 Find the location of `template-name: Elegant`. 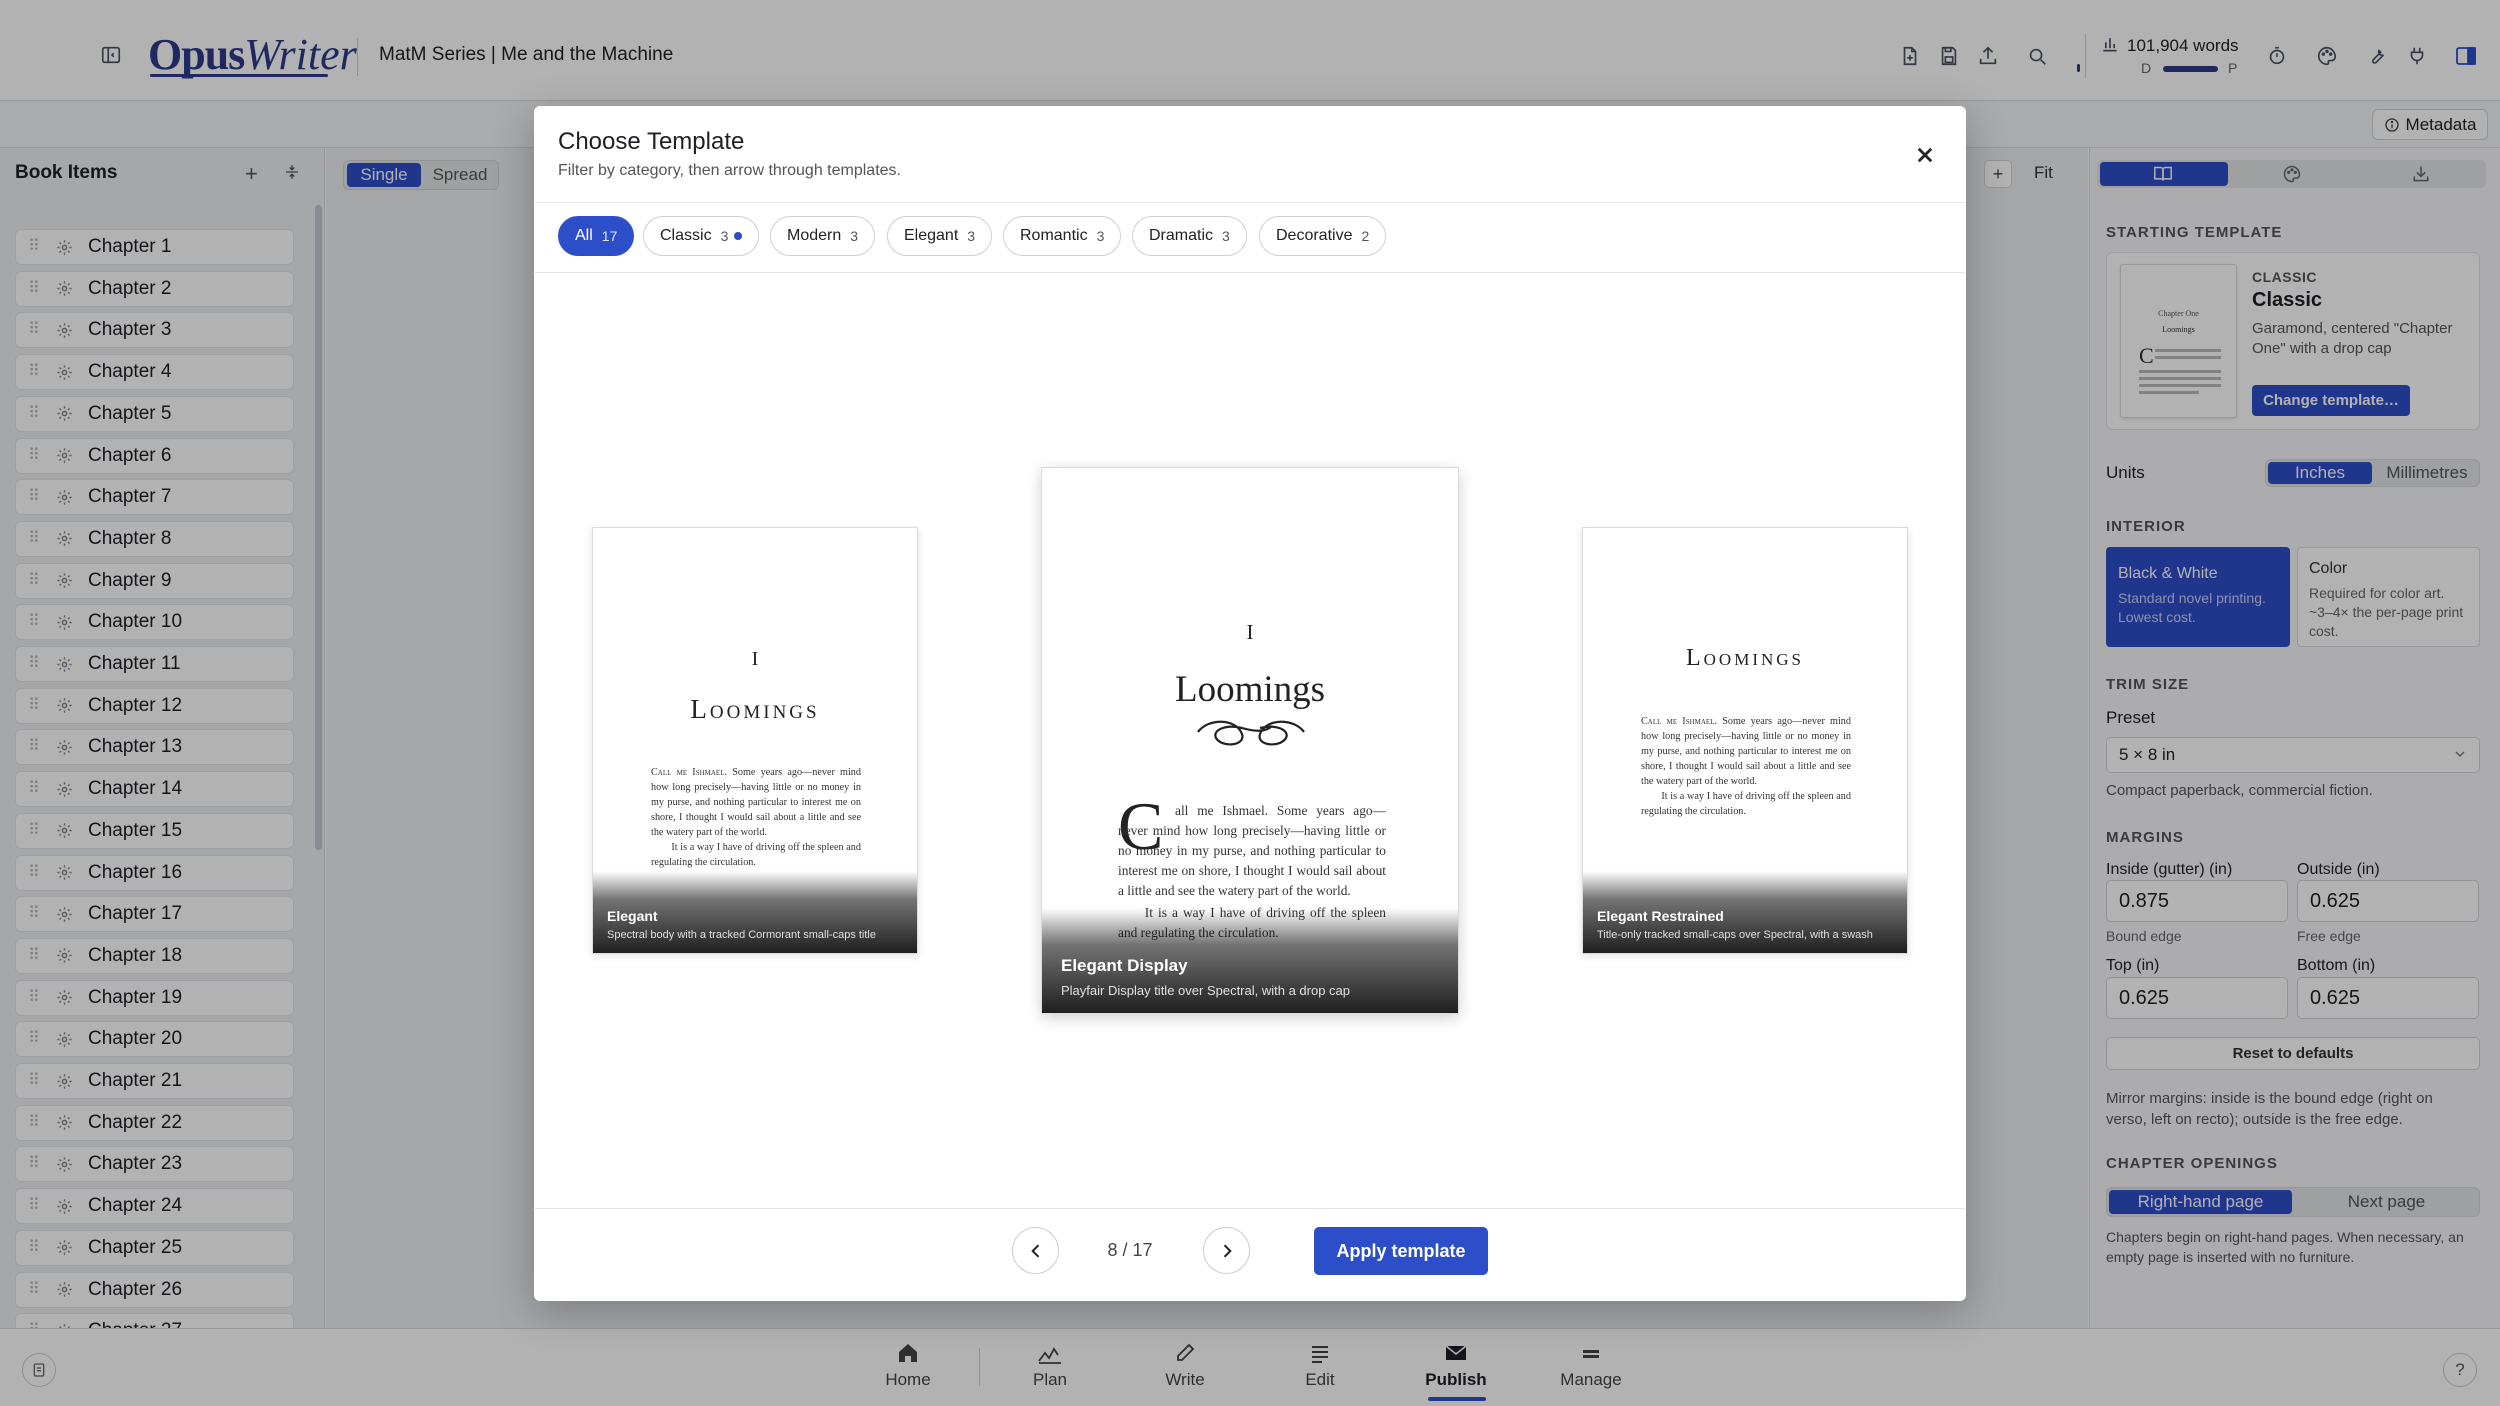

template-name: Elegant is located at coordinates (632, 916).